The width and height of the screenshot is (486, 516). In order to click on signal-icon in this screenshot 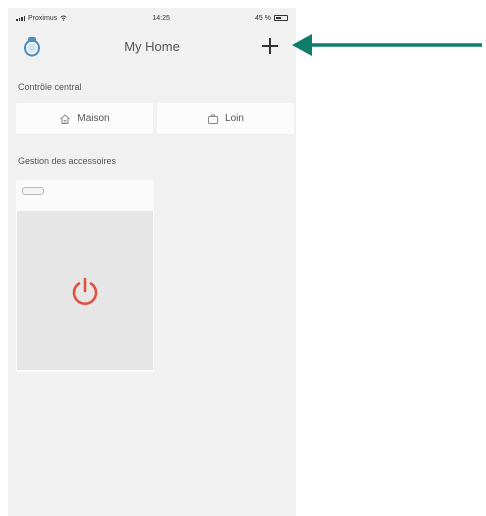, I will do `click(20, 18)`.